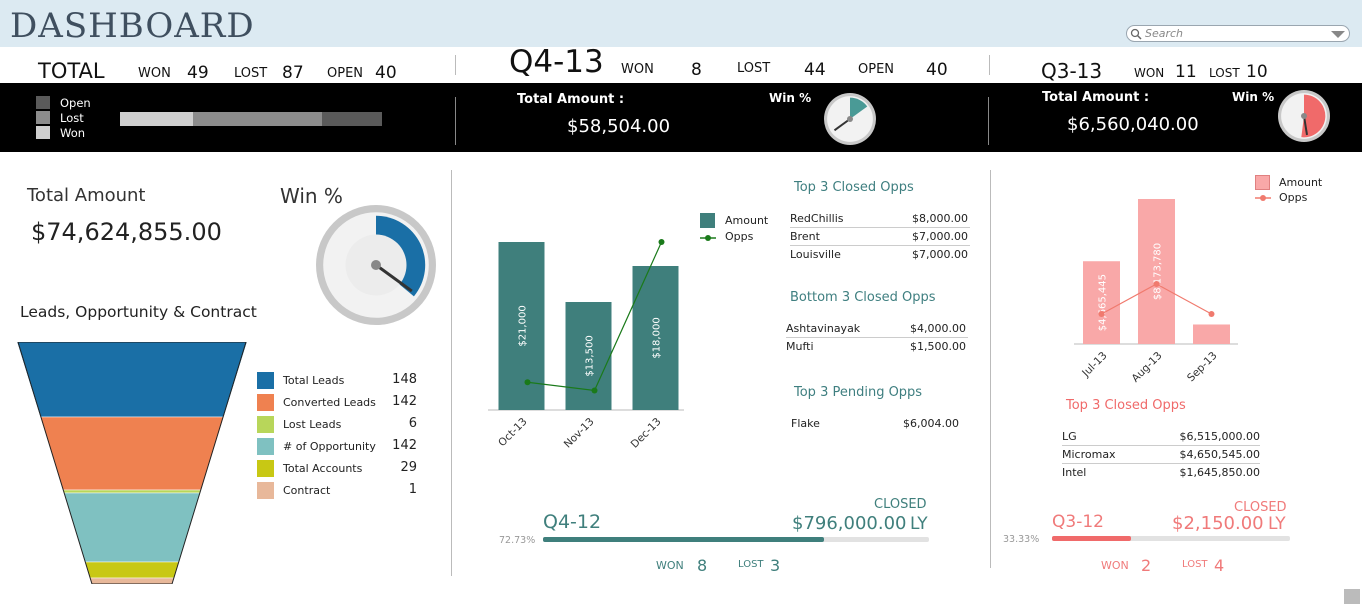  What do you see at coordinates (854, 187) in the screenshot?
I see `q4-top-closed-title: Top 3 Closed Opps` at bounding box center [854, 187].